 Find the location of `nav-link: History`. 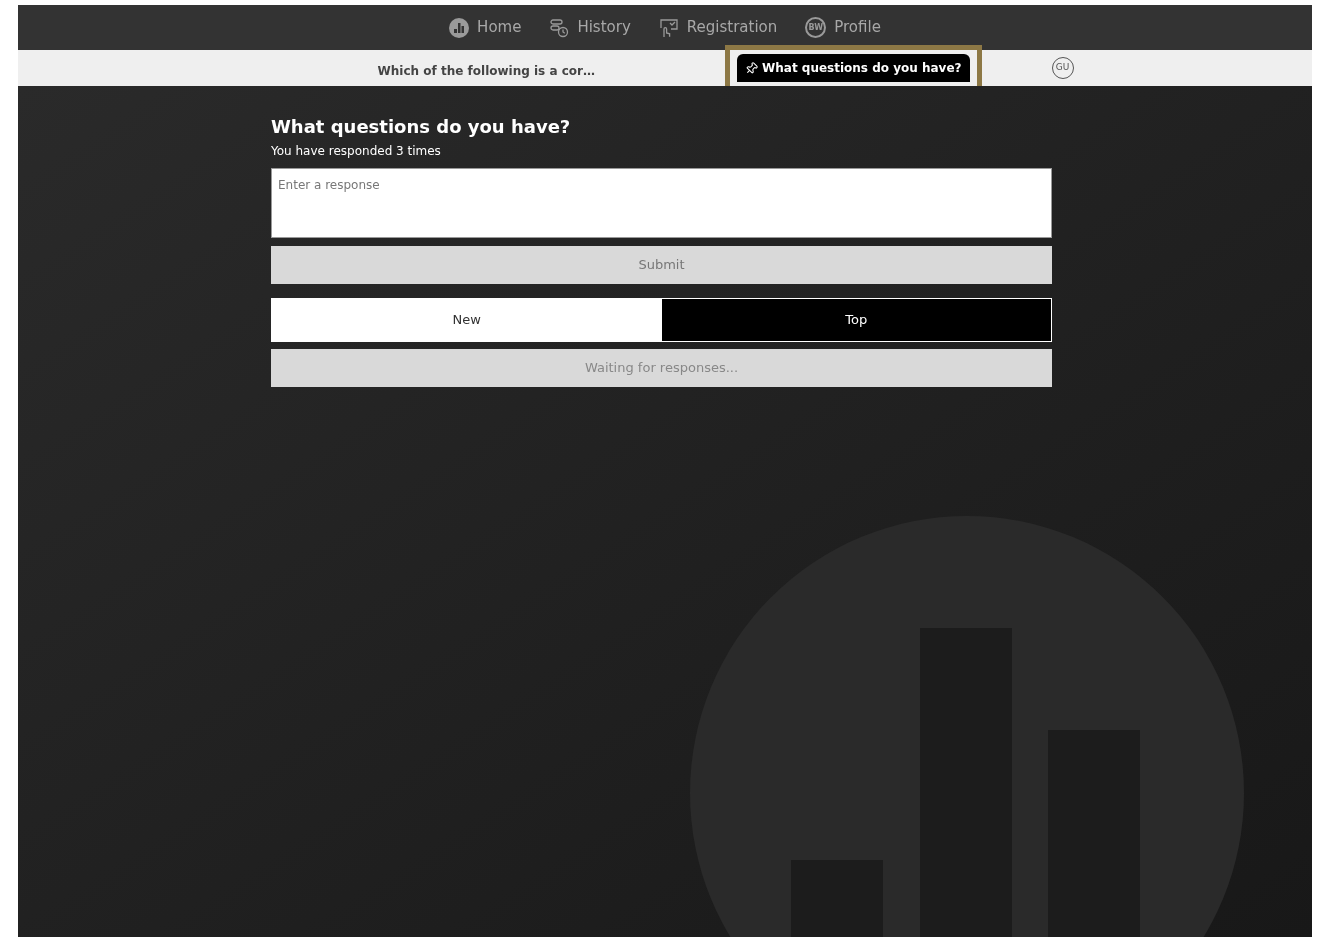

nav-link: History is located at coordinates (590, 27).